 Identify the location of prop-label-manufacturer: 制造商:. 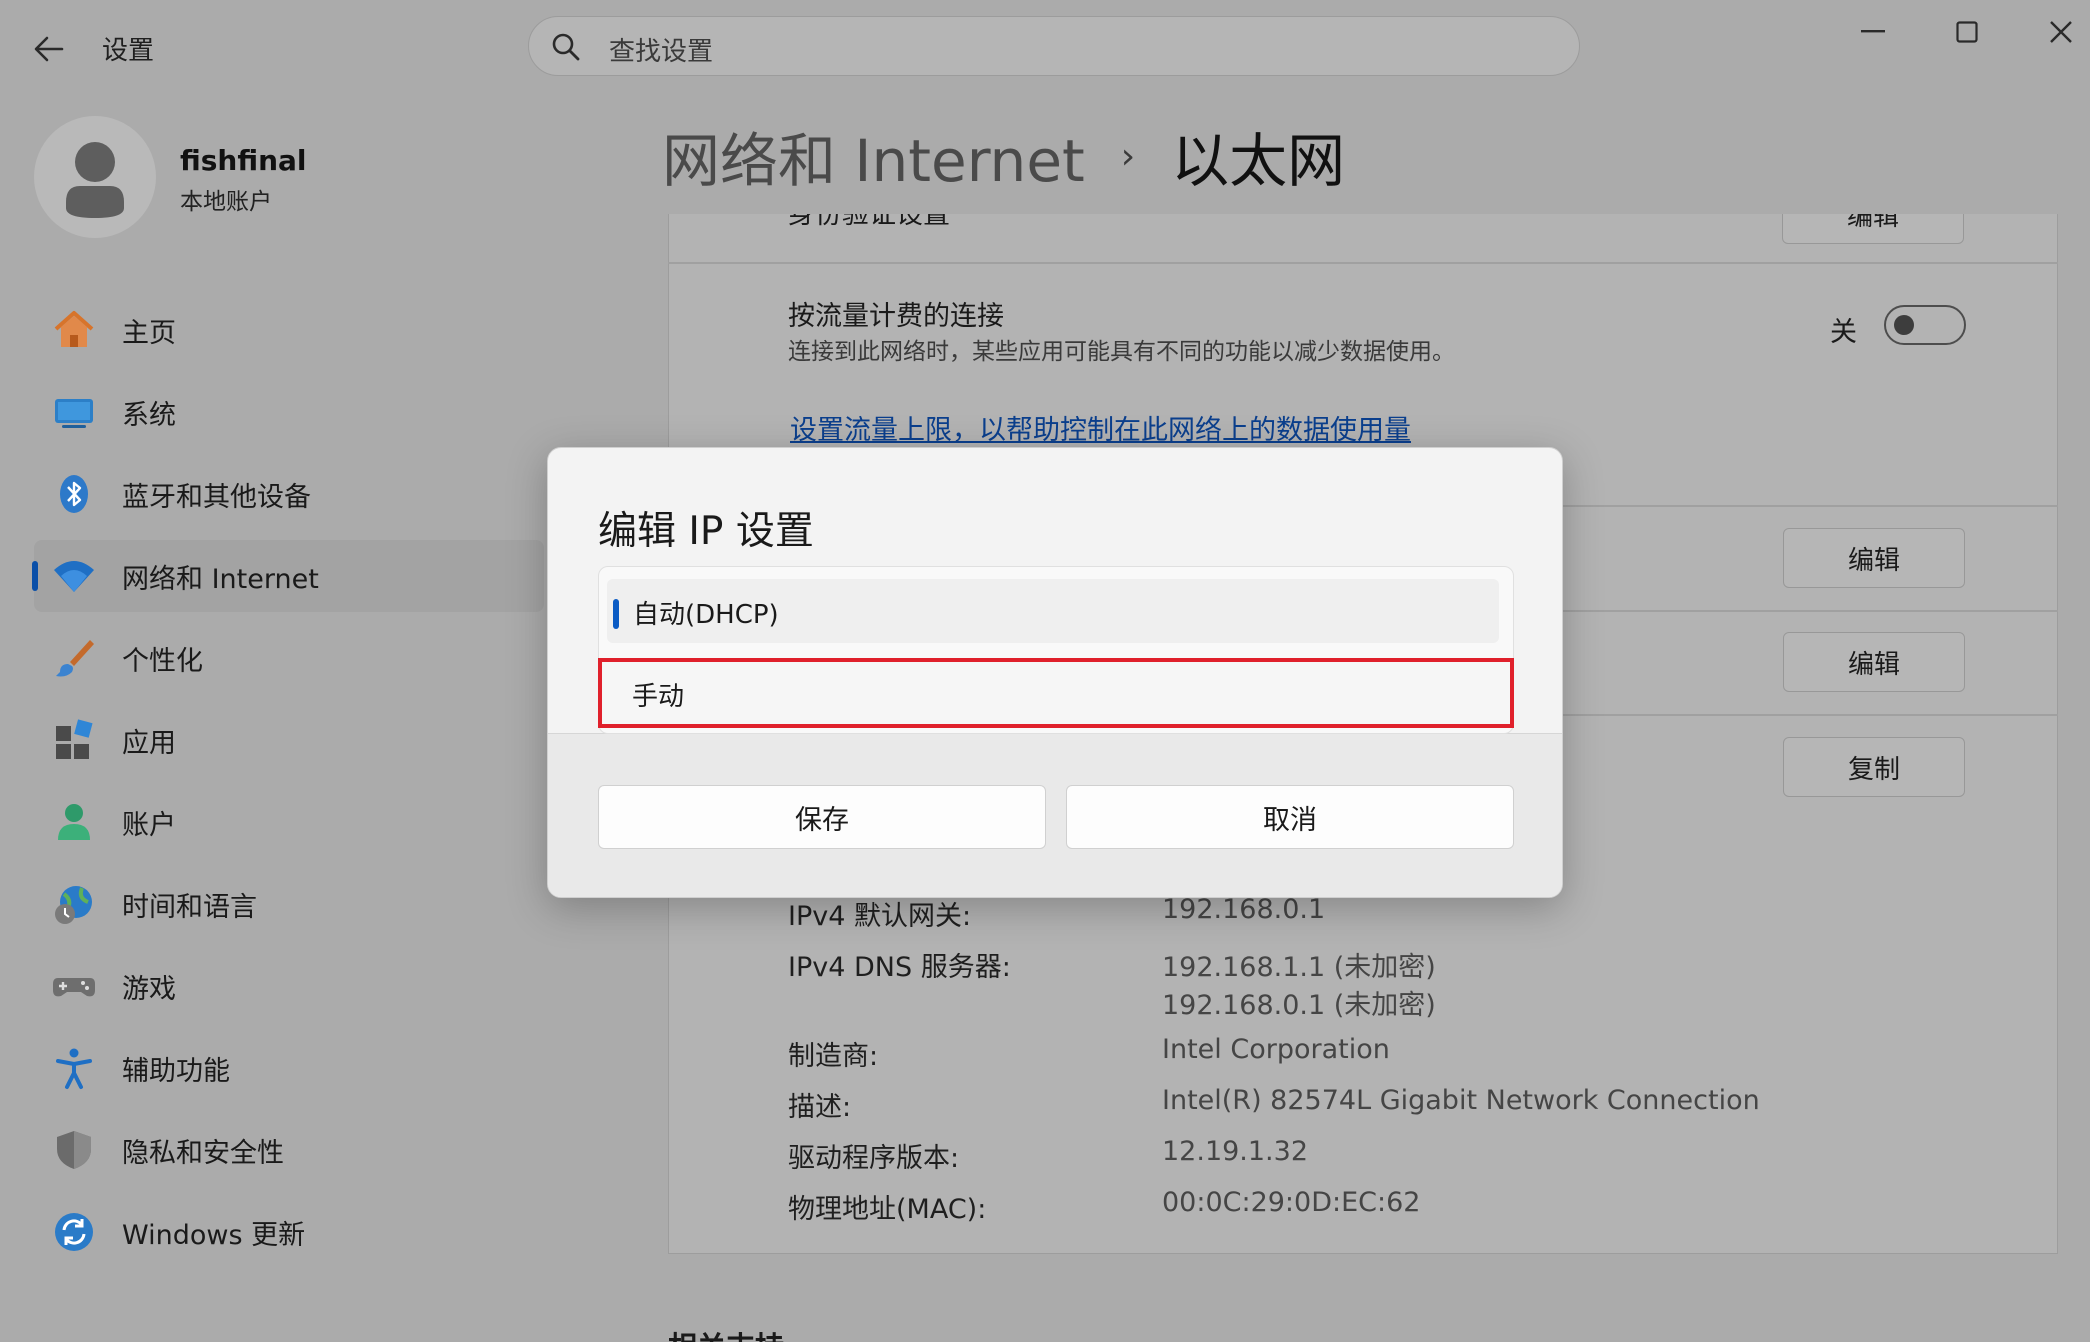
(833, 1056).